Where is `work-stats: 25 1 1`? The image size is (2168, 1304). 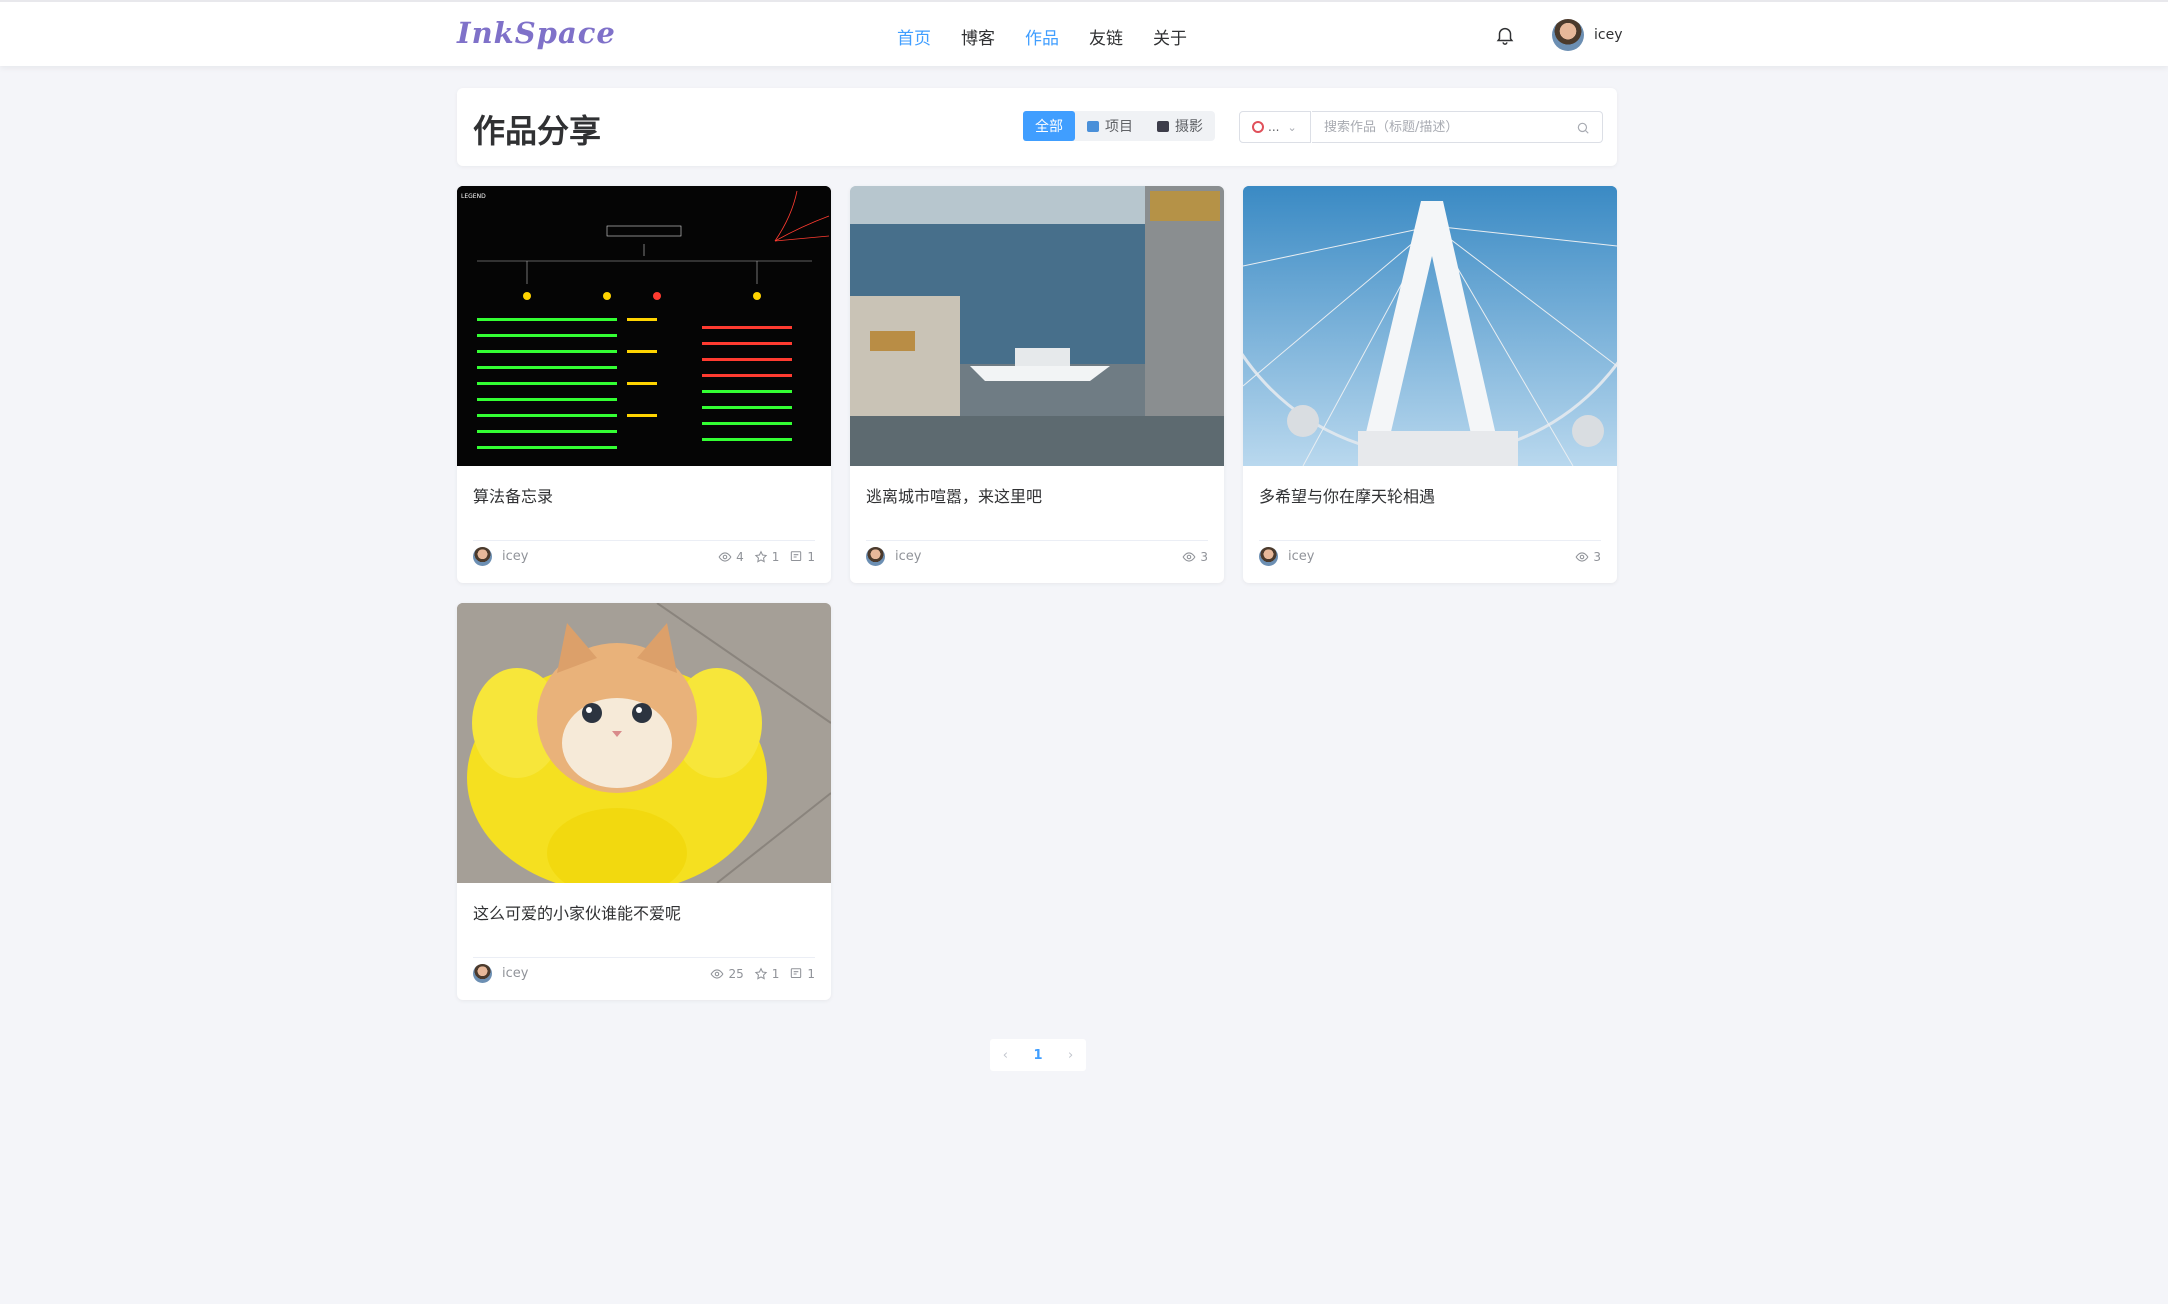
work-stats: 25 1 1 is located at coordinates (762, 974).